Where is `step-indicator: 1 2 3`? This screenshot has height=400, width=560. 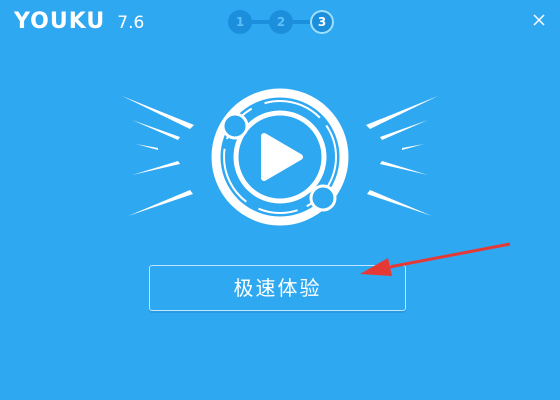
step-indicator: 1 2 3 is located at coordinates (281, 24).